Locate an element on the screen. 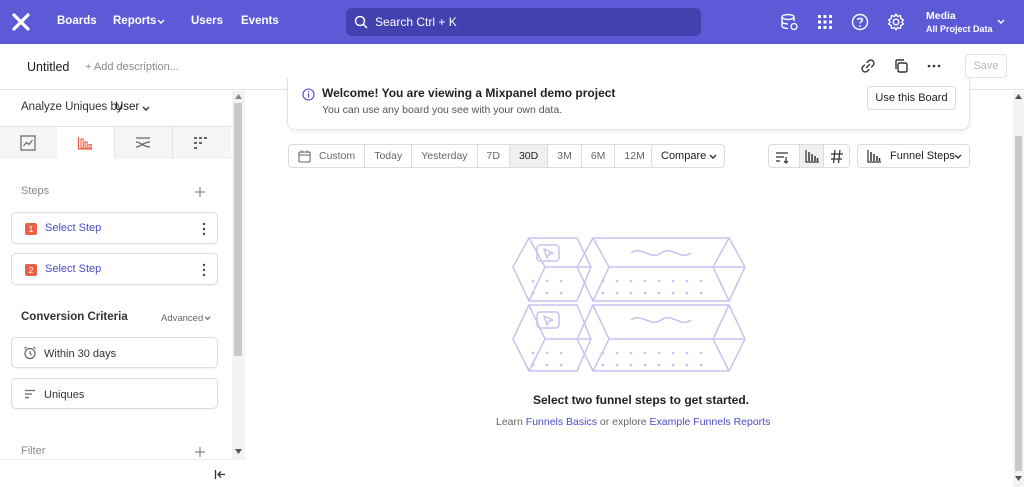 Image resolution: width=1024 pixels, height=487 pixels. search-bar: Search Ctrl + K is located at coordinates (523, 22).